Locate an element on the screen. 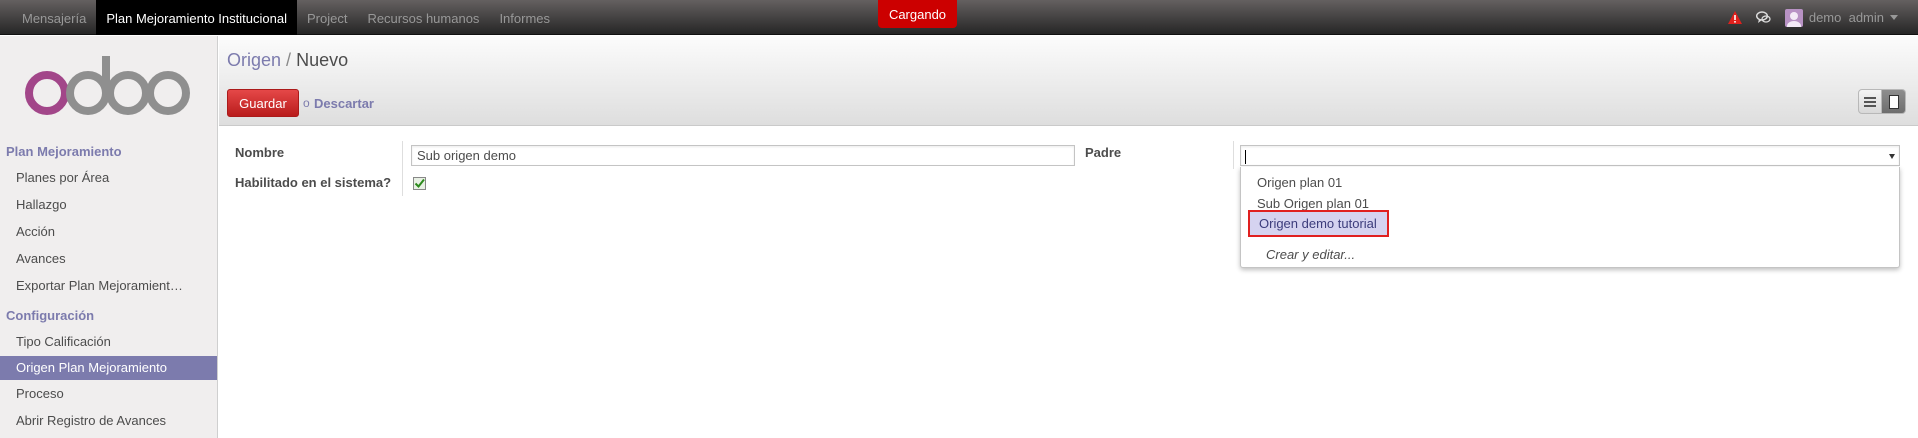  sidebar-item-proceso: Proceso is located at coordinates (108, 394).